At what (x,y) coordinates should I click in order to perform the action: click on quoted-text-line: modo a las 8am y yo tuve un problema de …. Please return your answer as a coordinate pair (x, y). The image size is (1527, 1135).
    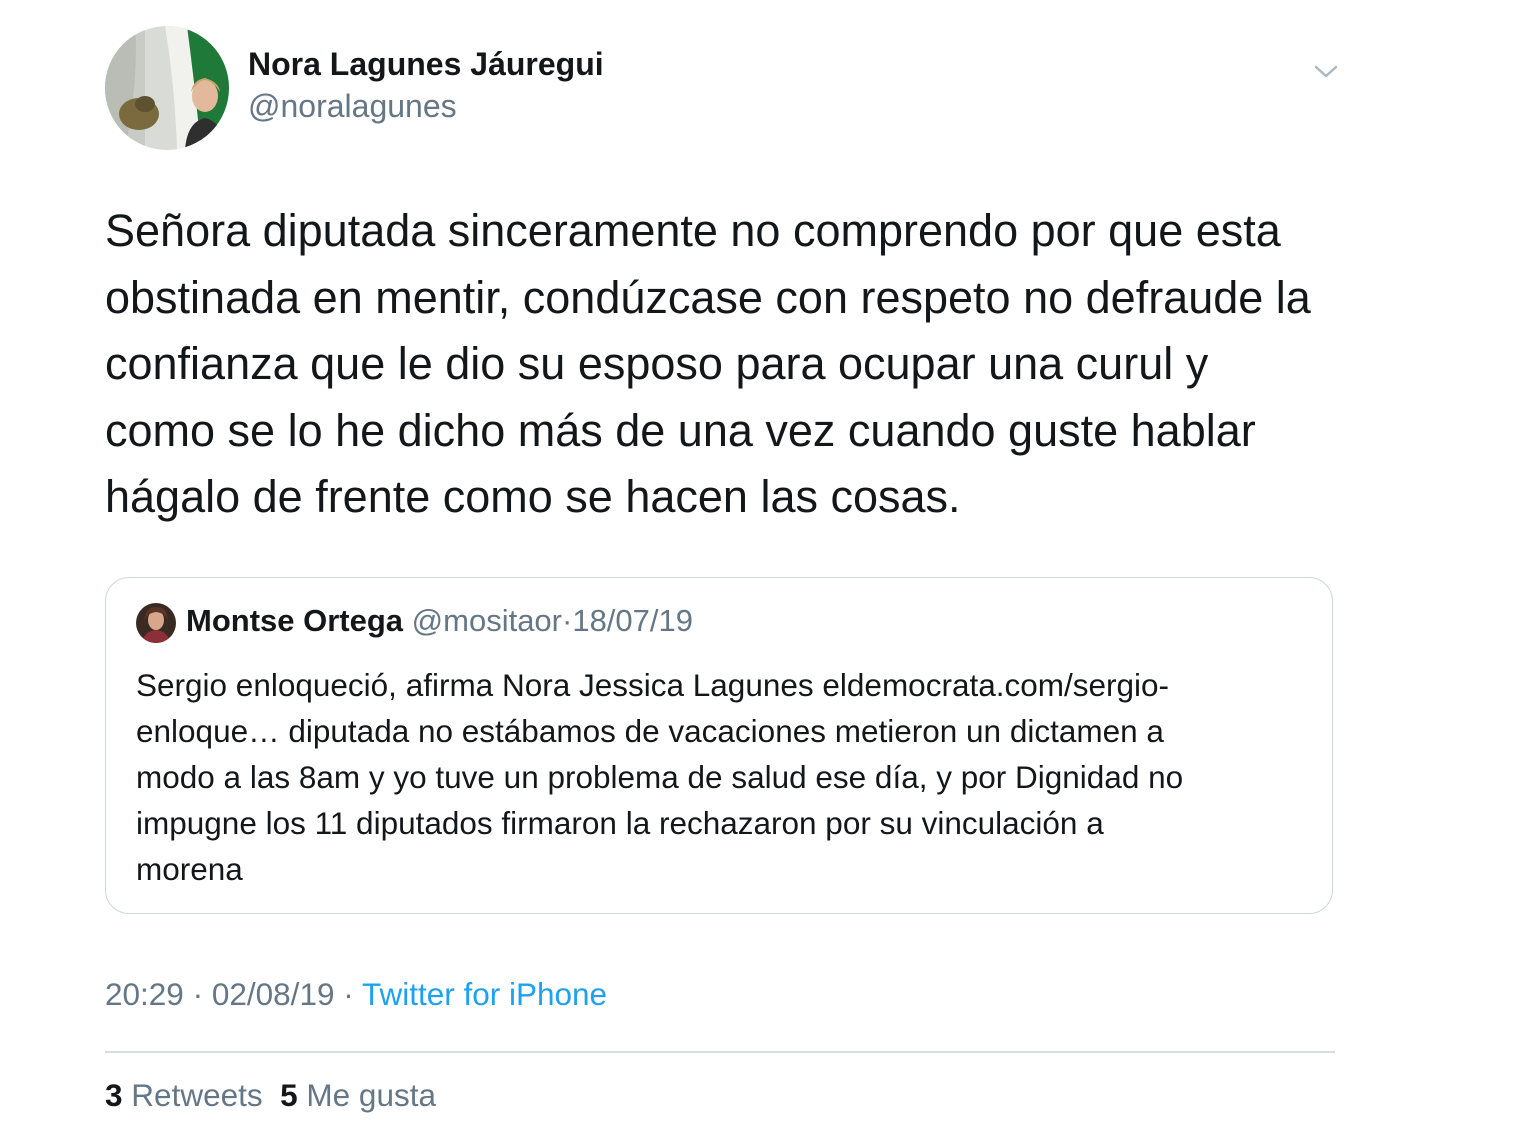
    Looking at the image, I should click on (660, 777).